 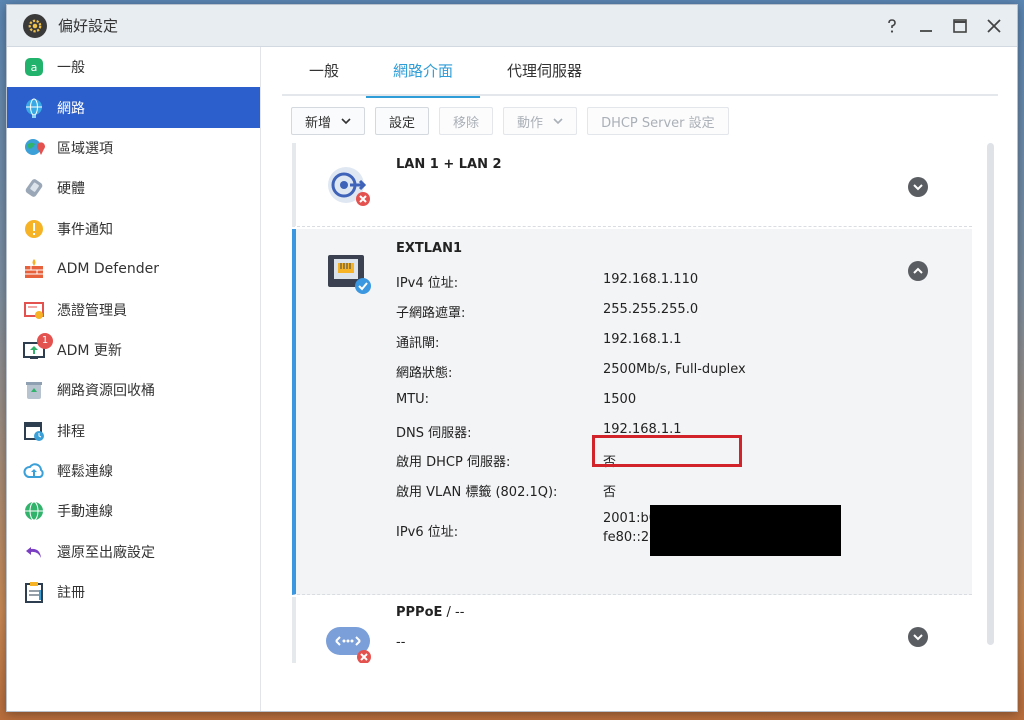 What do you see at coordinates (133, 148) in the screenshot?
I see `sidebar-item-region: 區域選項` at bounding box center [133, 148].